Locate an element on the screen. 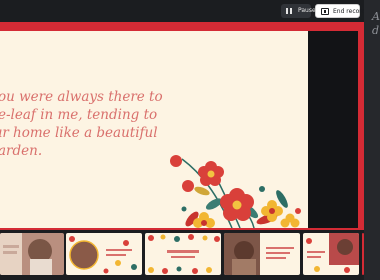 This screenshot has width=380, height=280. pause-button: Pause is located at coordinates (298, 11).